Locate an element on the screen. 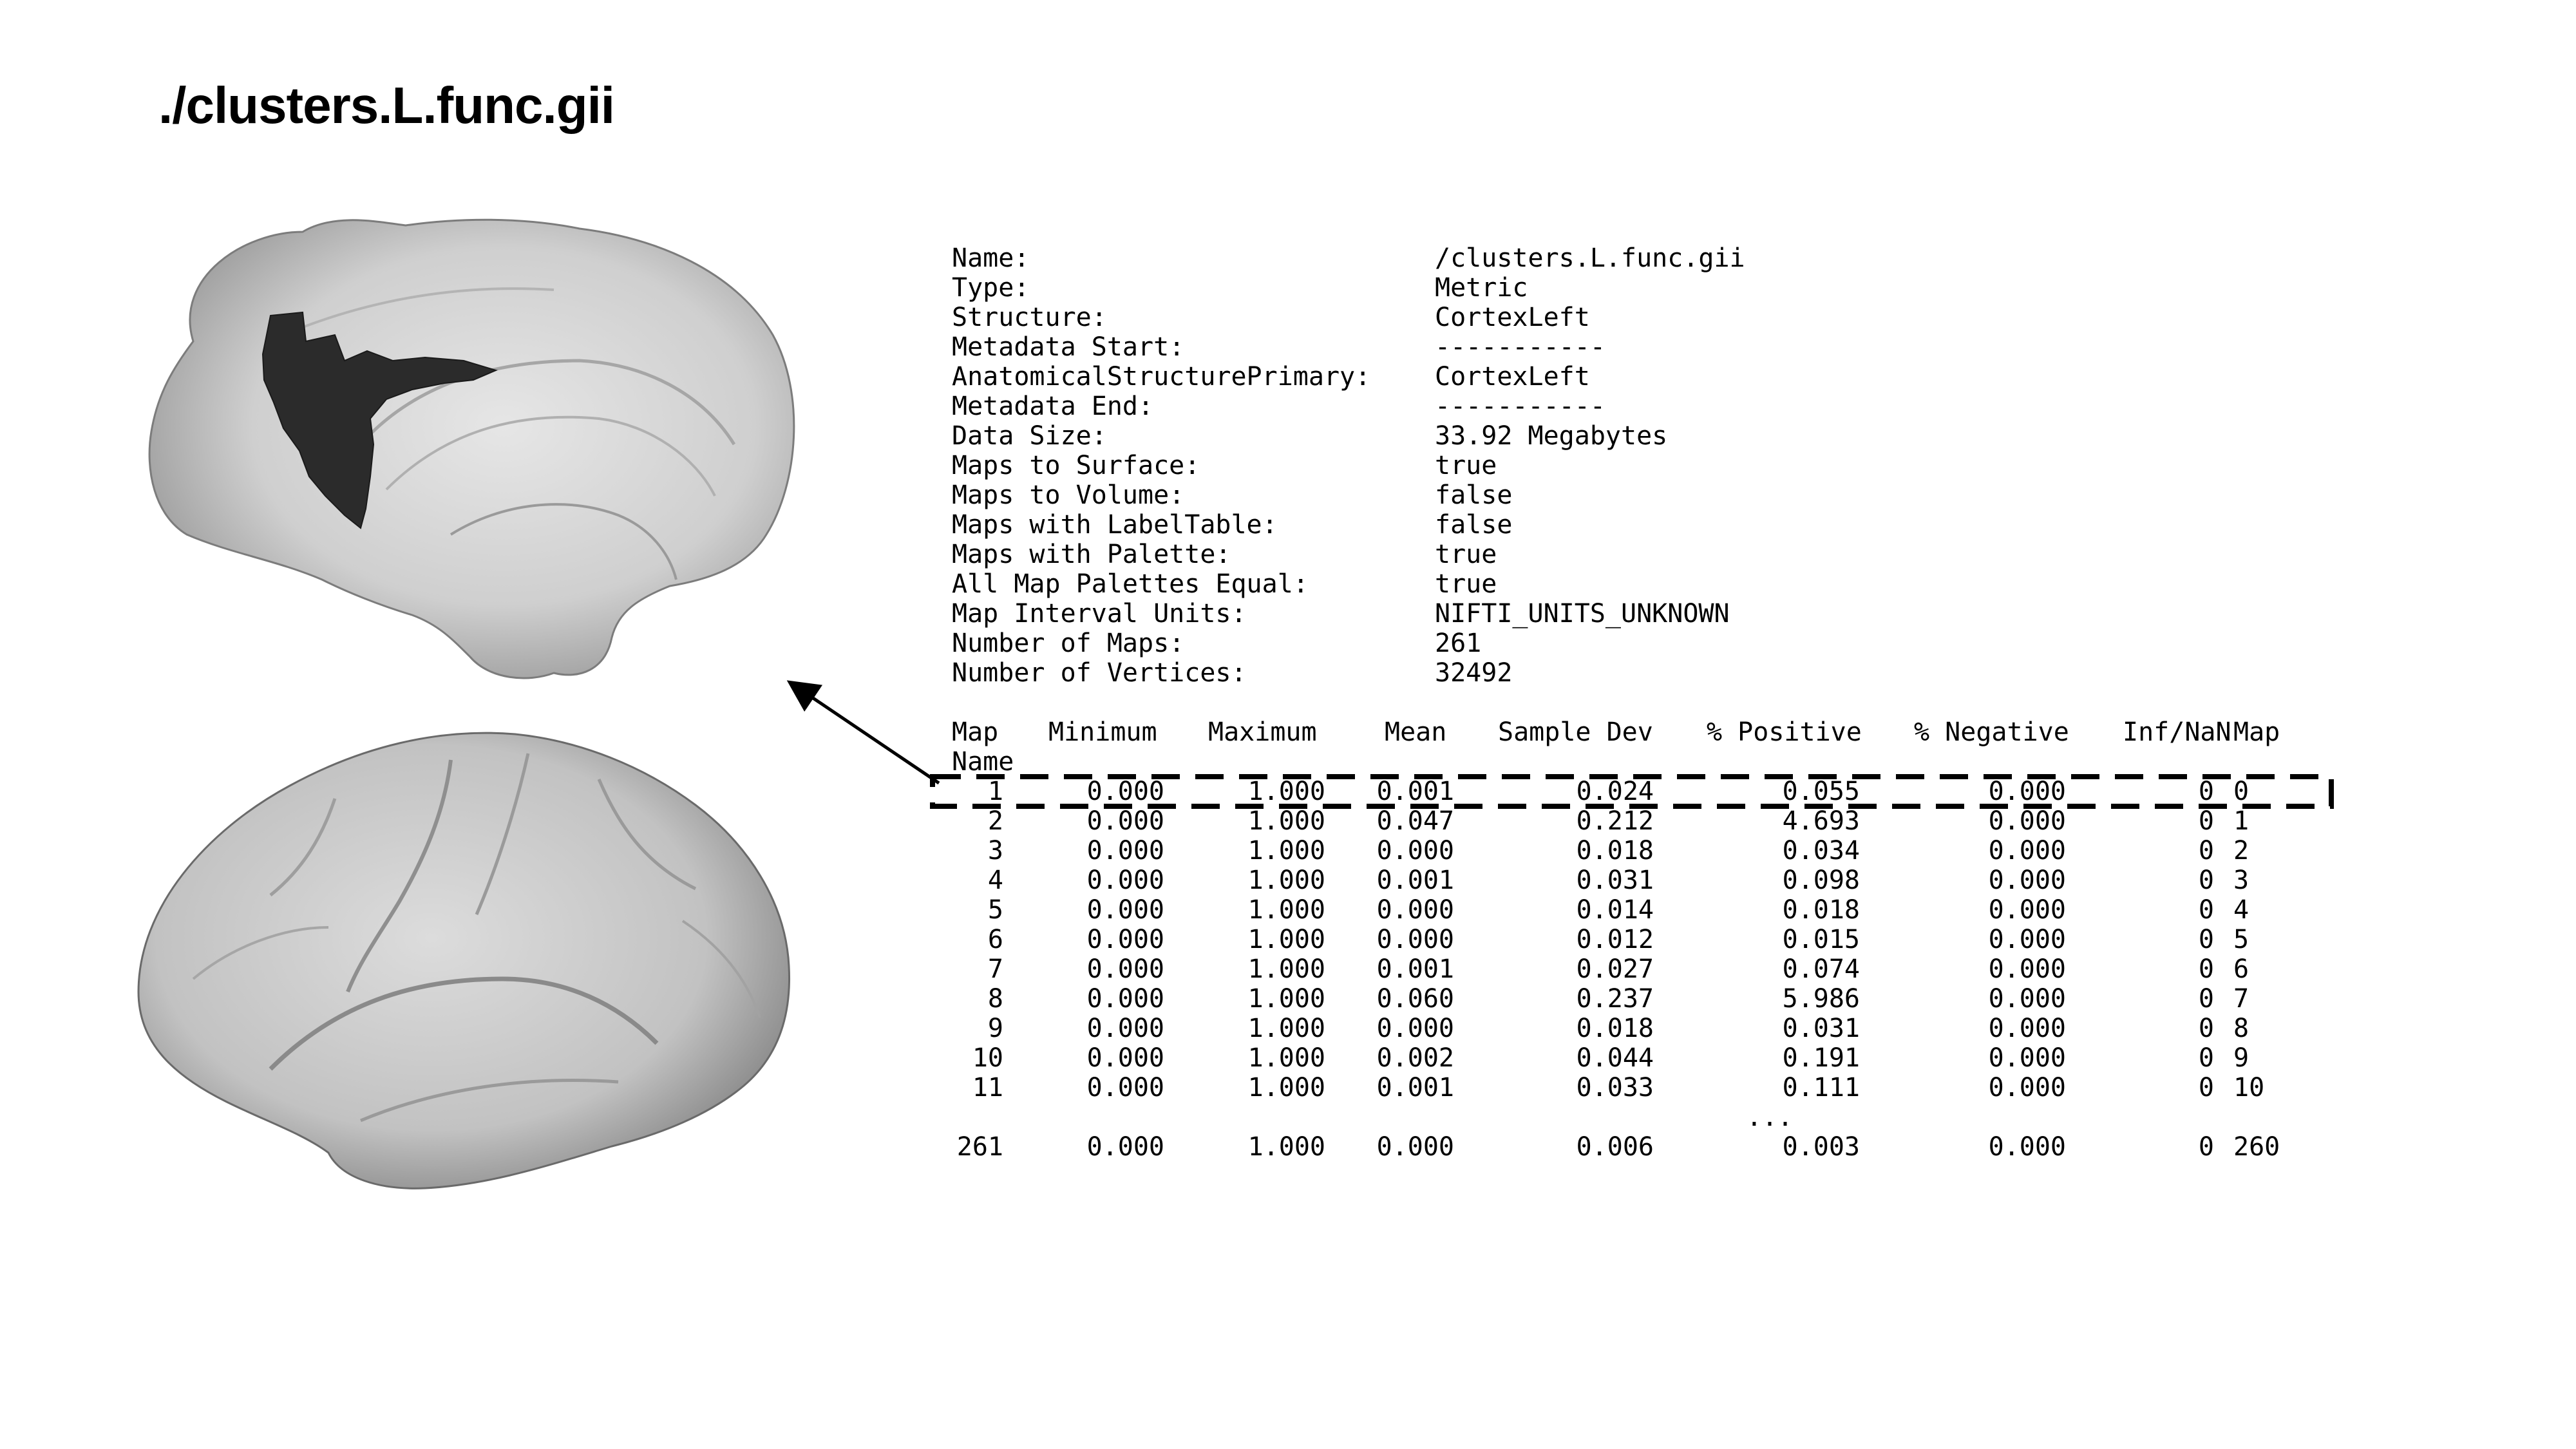  info-key: Maps to Surface: is located at coordinates (1076, 465).